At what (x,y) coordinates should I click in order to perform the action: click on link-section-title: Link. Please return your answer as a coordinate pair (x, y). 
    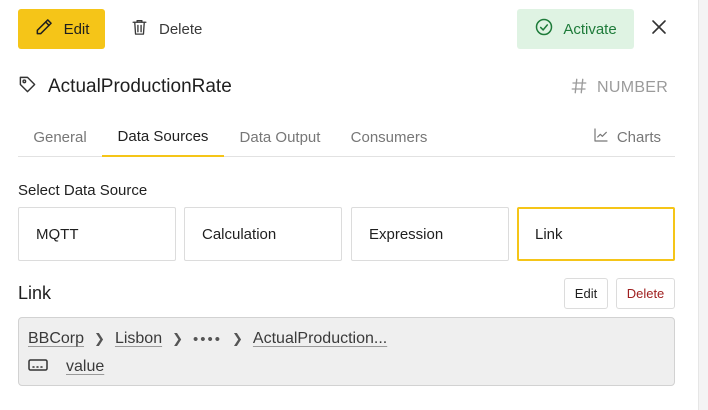
    Looking at the image, I should click on (35, 293).